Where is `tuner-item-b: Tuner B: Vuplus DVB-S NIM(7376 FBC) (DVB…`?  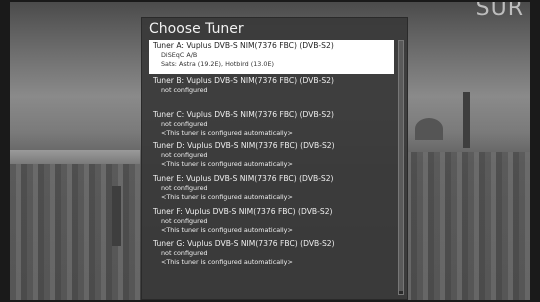
tuner-item-b: Tuner B: Vuplus DVB-S NIM(7376 FBC) (DVB… is located at coordinates (271, 86).